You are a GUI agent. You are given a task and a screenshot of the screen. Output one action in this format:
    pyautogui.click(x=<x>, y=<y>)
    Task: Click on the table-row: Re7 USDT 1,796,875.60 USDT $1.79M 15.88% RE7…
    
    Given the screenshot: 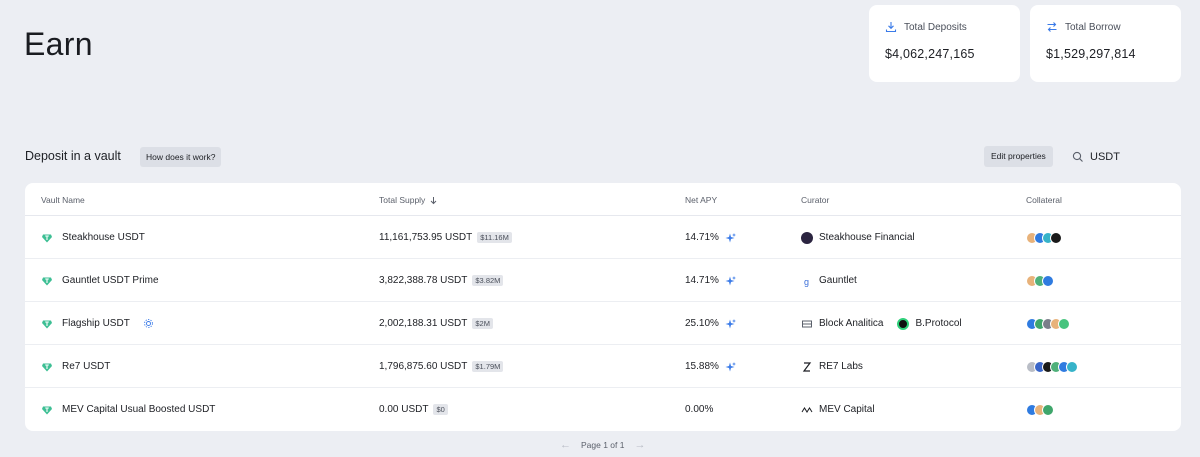 What is the action you would take?
    pyautogui.click(x=603, y=366)
    